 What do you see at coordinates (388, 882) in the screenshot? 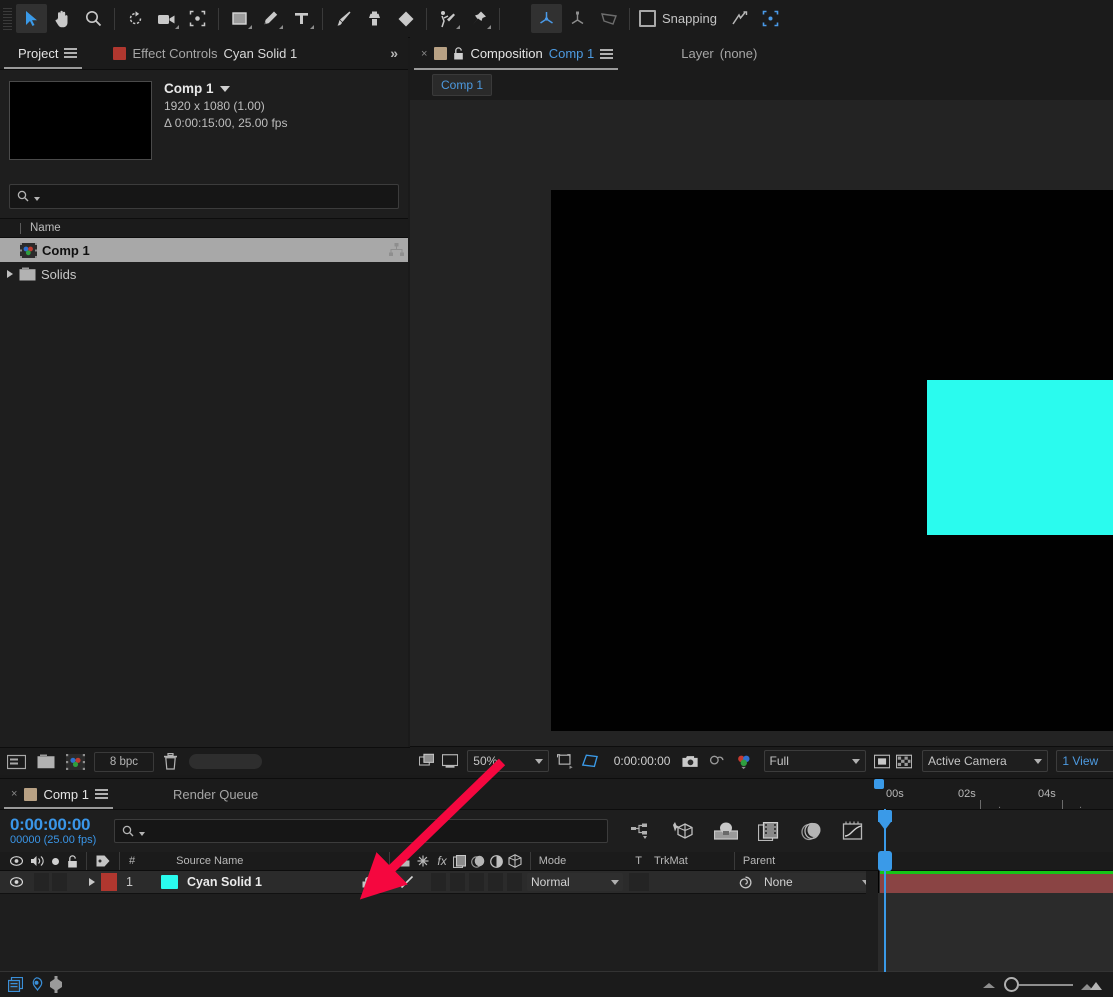
I see `layer-collapse-icon` at bounding box center [388, 882].